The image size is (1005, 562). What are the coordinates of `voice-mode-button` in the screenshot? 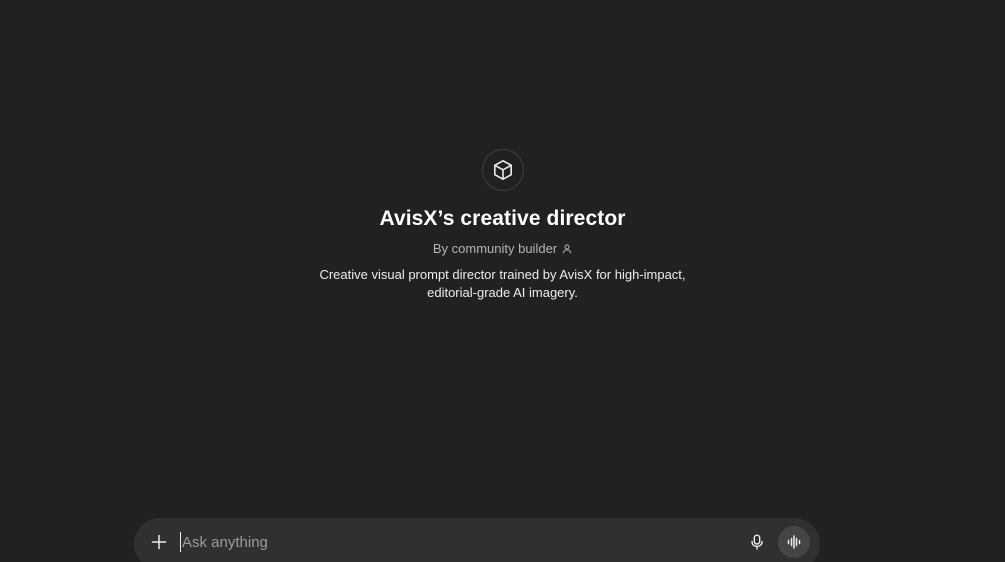 It's located at (794, 542).